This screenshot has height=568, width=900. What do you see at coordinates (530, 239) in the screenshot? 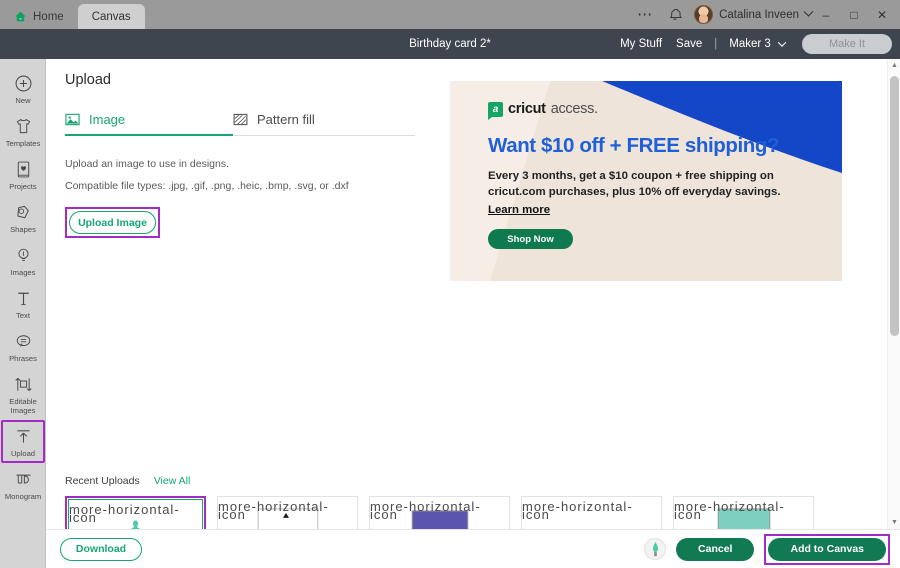
I see `shop-now-button: Shop Now` at bounding box center [530, 239].